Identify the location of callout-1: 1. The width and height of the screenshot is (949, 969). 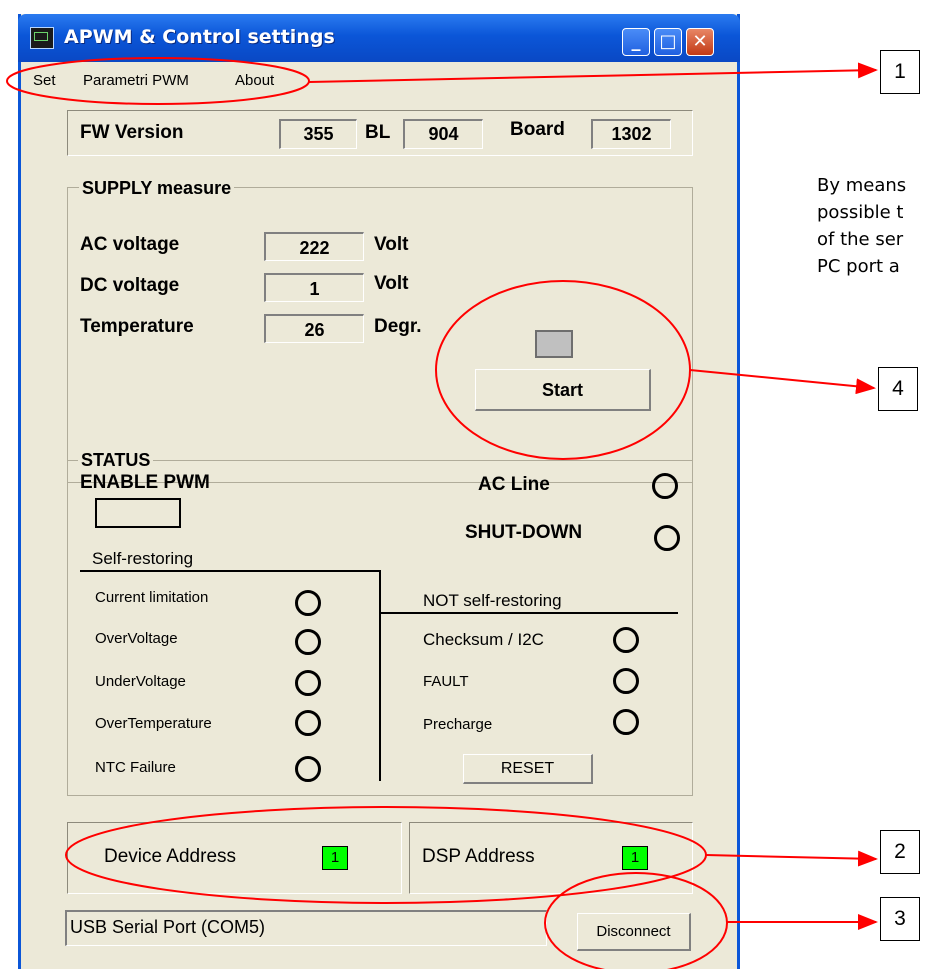
(900, 72).